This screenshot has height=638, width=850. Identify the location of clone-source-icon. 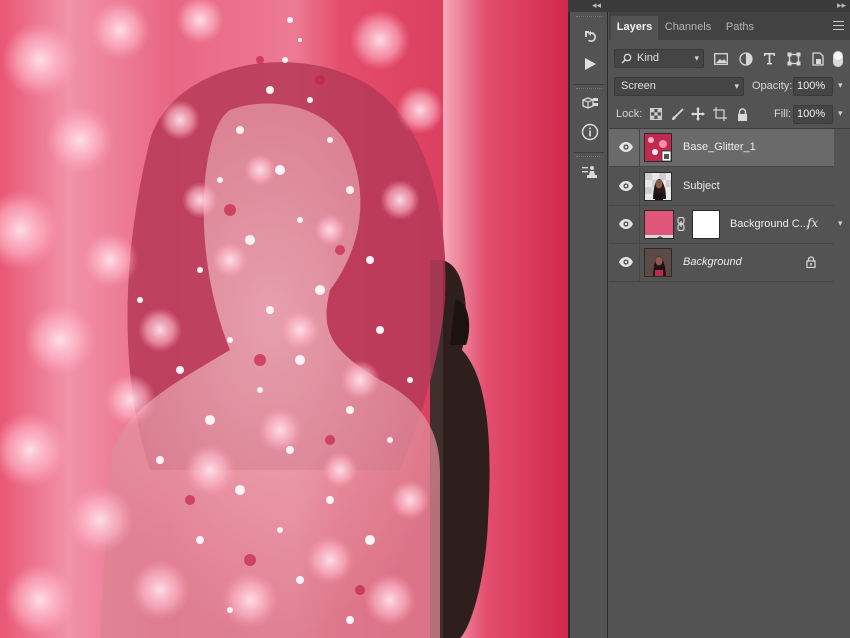
(590, 172).